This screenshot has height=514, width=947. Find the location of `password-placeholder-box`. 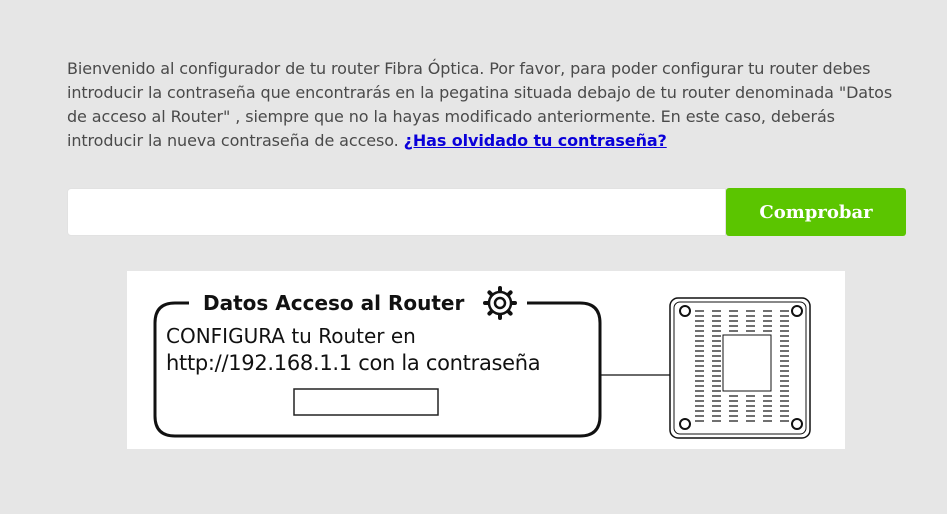

password-placeholder-box is located at coordinates (366, 402).